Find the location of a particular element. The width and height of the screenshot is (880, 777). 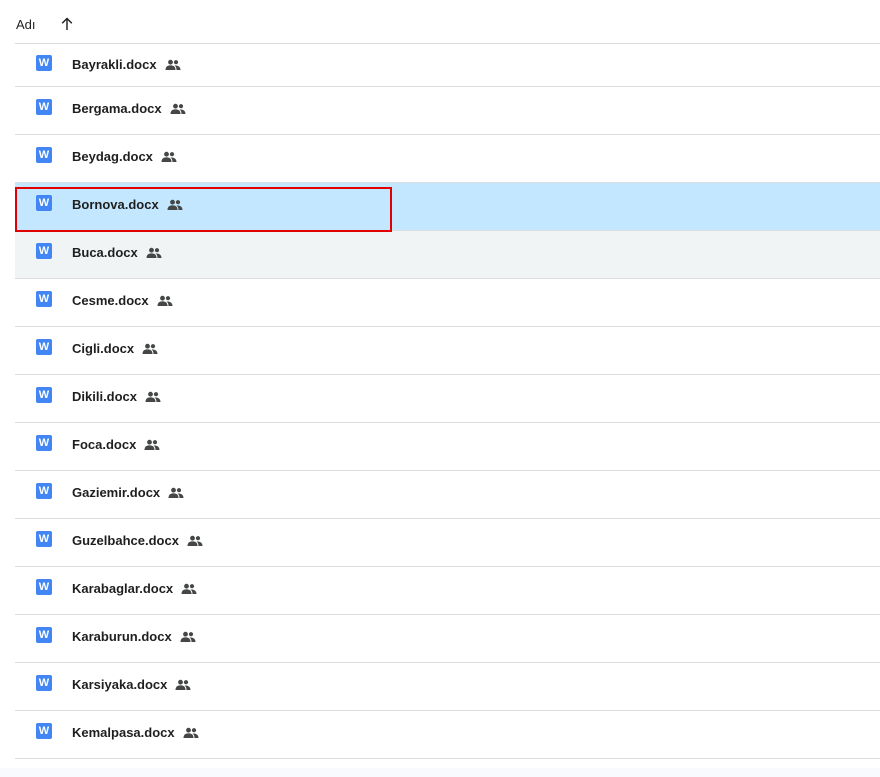

file-name: Foca.docx is located at coordinates (104, 444).